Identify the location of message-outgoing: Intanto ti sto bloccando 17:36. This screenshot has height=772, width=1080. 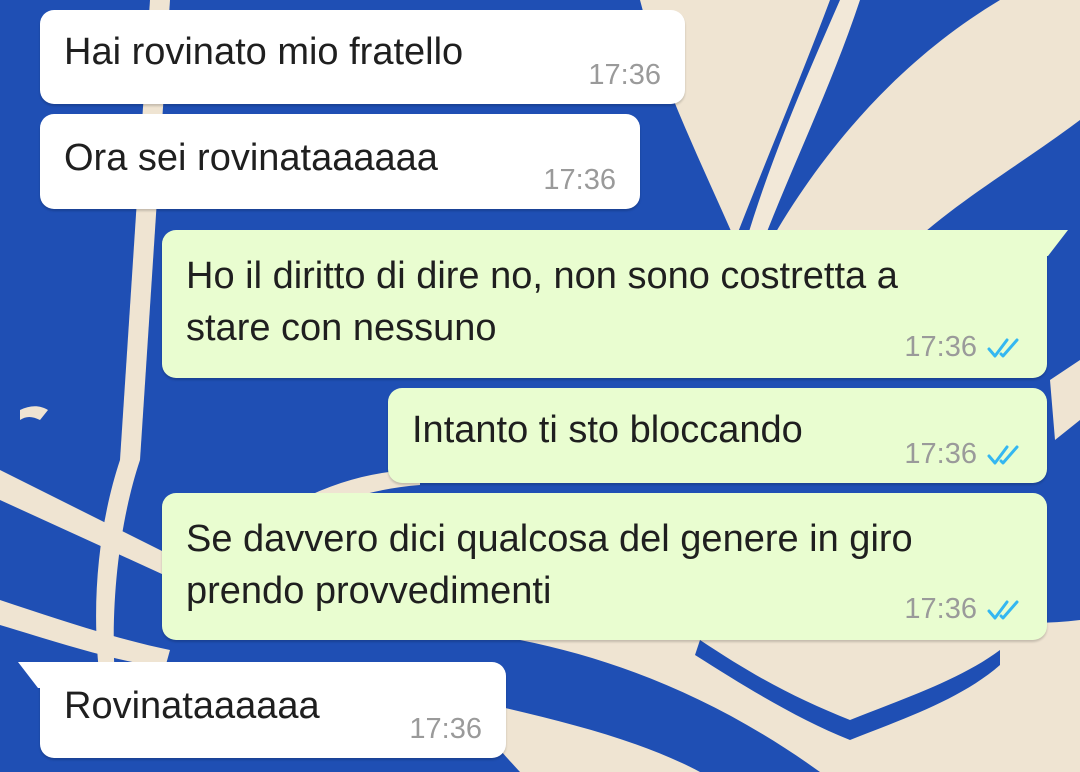
(717, 435).